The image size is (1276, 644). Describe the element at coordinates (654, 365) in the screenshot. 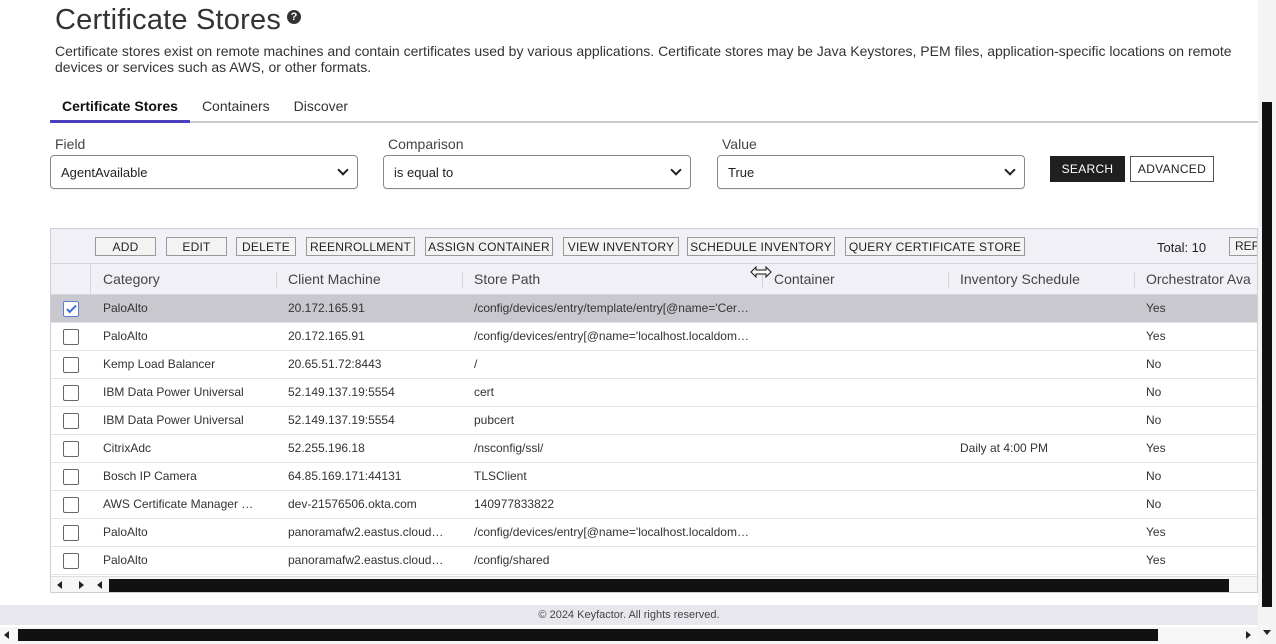

I see `table-row: Kemp Load Balancer 20.65.51.72:8443 / No` at that location.